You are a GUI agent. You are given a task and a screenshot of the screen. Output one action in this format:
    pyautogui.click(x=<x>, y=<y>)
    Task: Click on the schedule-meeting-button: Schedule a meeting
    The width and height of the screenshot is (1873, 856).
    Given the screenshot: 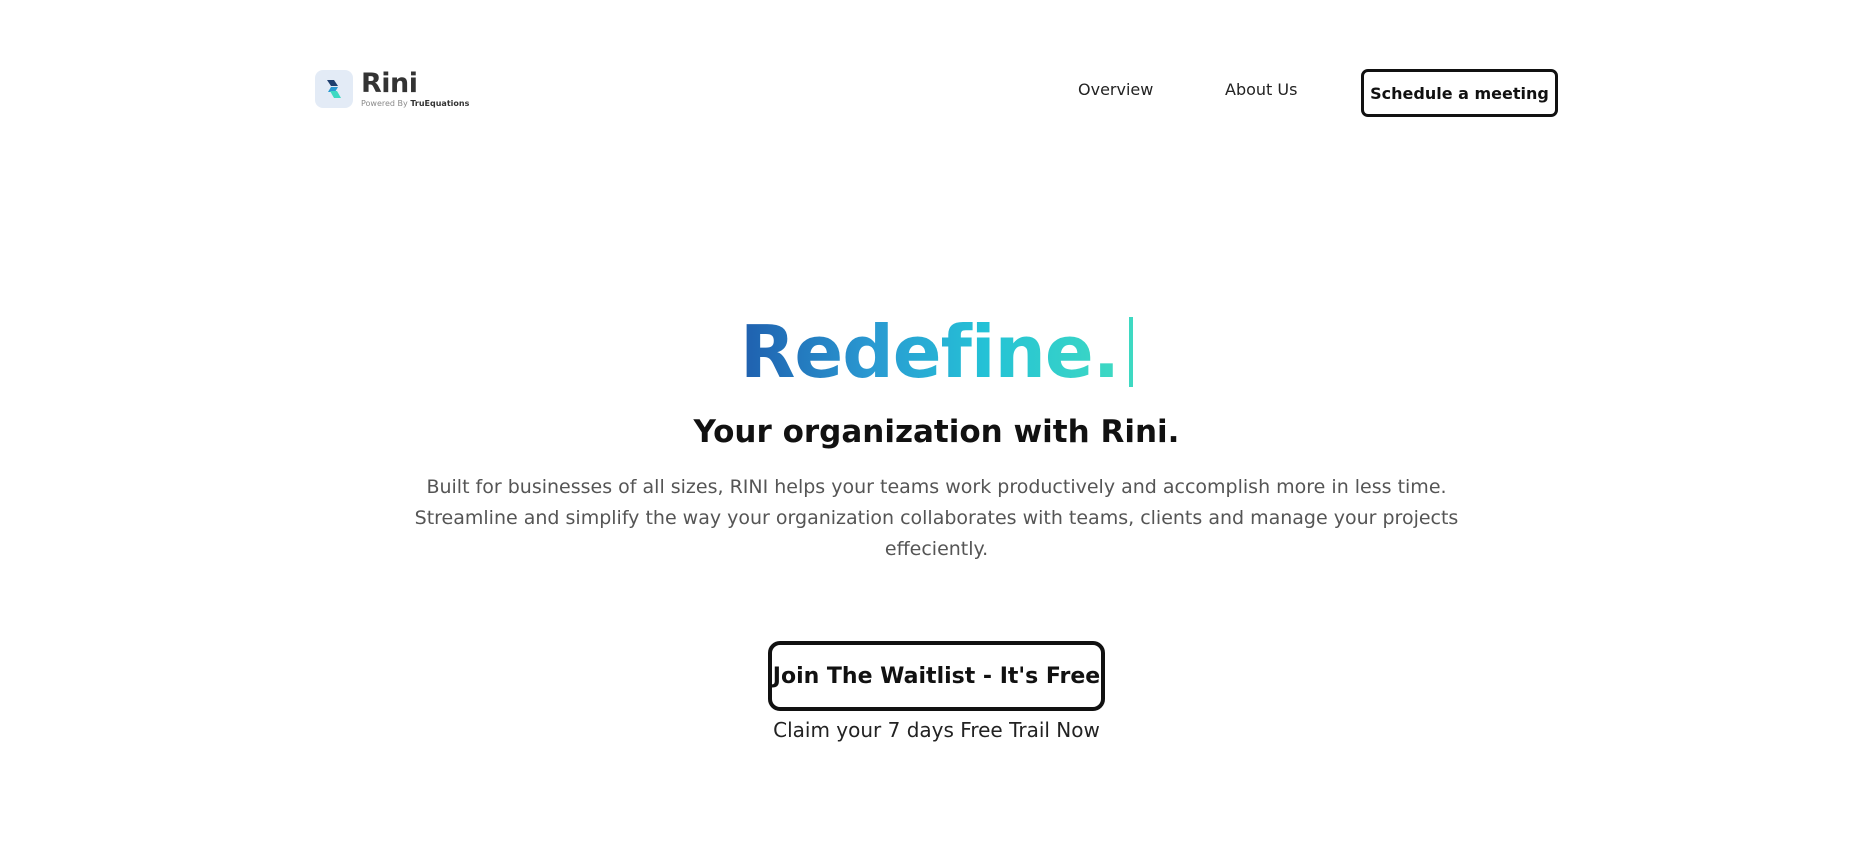 What is the action you would take?
    pyautogui.click(x=1459, y=93)
    